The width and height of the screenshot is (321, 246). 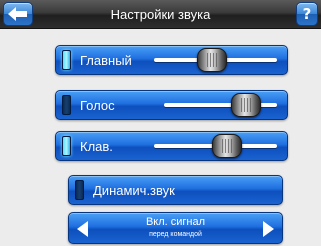 What do you see at coordinates (96, 146) in the screenshot?
I see `volume-label-keys: Клав.` at bounding box center [96, 146].